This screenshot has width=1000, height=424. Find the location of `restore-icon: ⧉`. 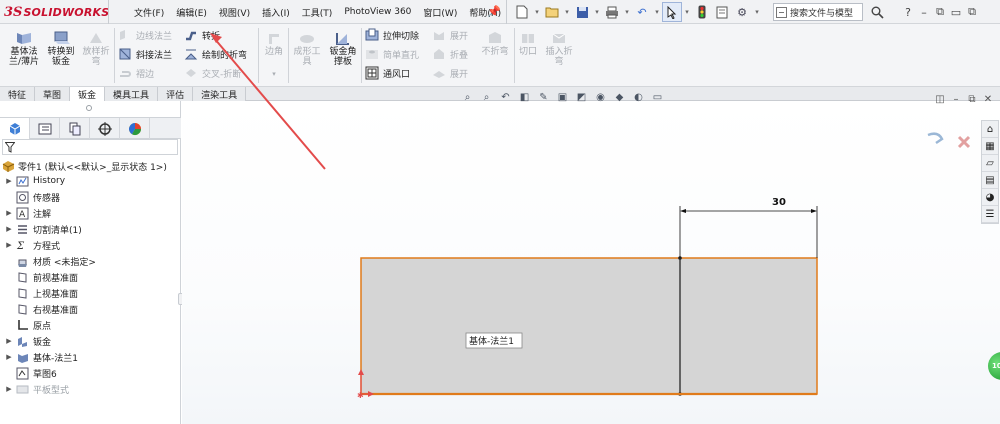

restore-icon: ⧉ is located at coordinates (940, 12).